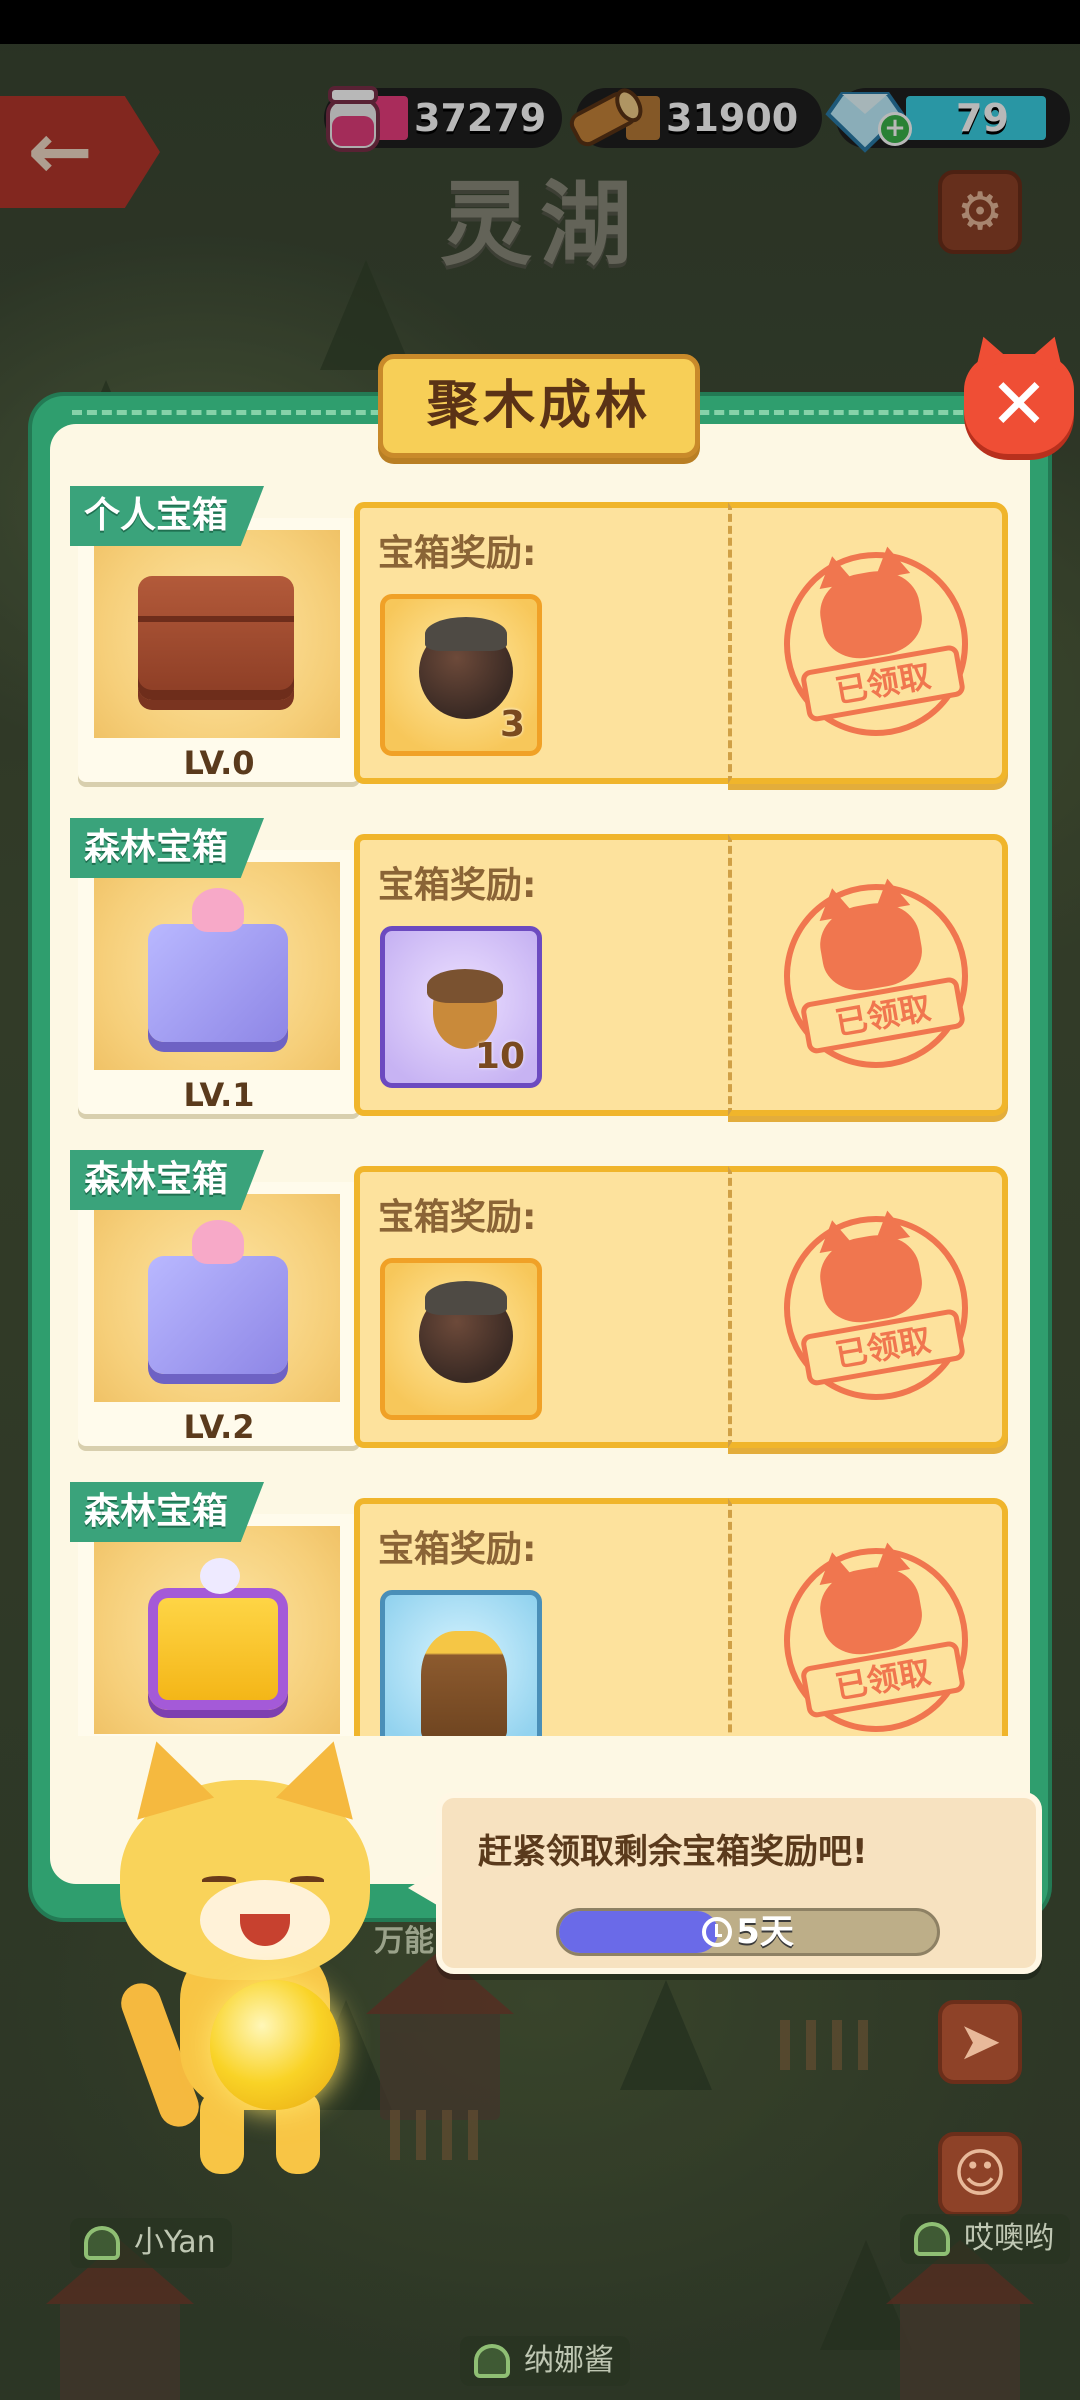  I want to click on chest-row: 森林宝箱 宝箱奖励: 已领取, so click(545, 1609).